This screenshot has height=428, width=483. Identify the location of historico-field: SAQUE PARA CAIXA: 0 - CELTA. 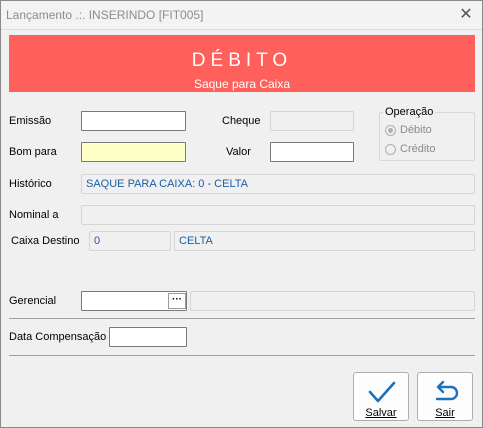
(278, 184).